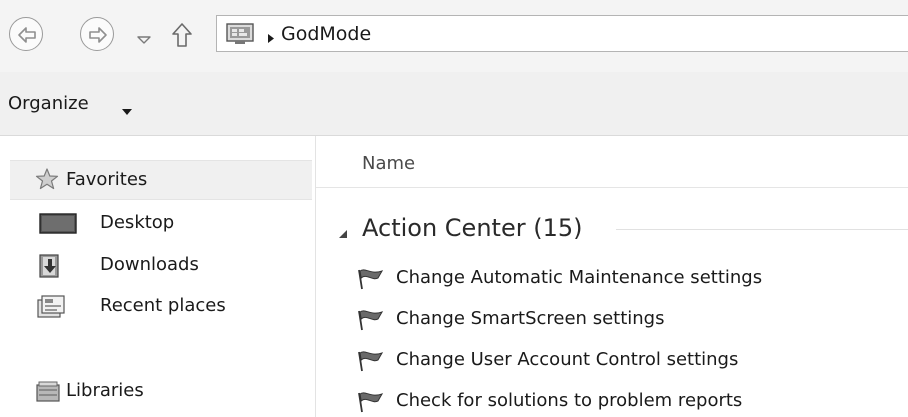  Describe the element at coordinates (160, 391) in the screenshot. I see `sidebar-item-libraries: Libraries` at that location.